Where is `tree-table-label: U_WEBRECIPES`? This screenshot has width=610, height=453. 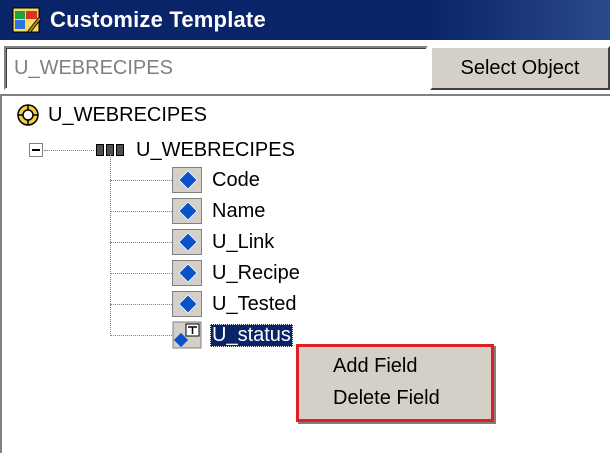 tree-table-label: U_WEBRECIPES is located at coordinates (215, 149).